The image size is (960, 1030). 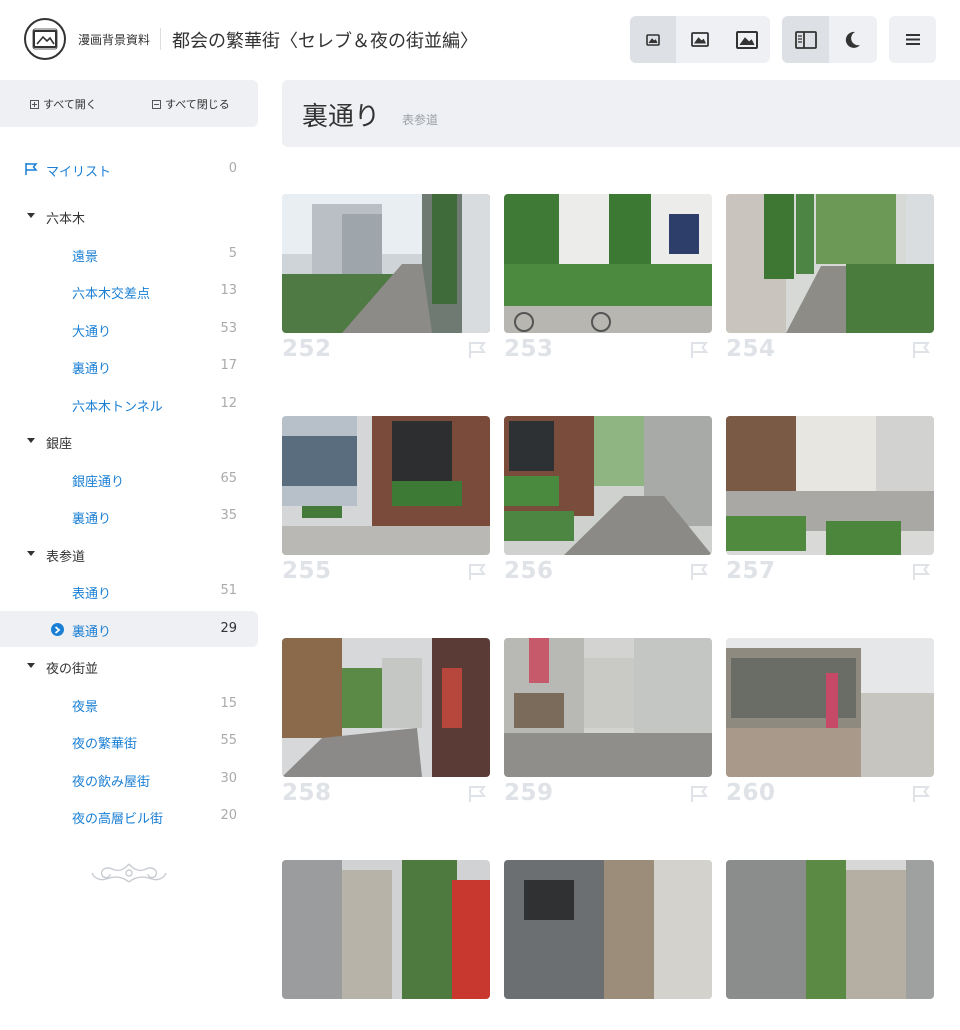 I want to click on sidebar-group-omotesando: 表参道, so click(x=129, y=554).